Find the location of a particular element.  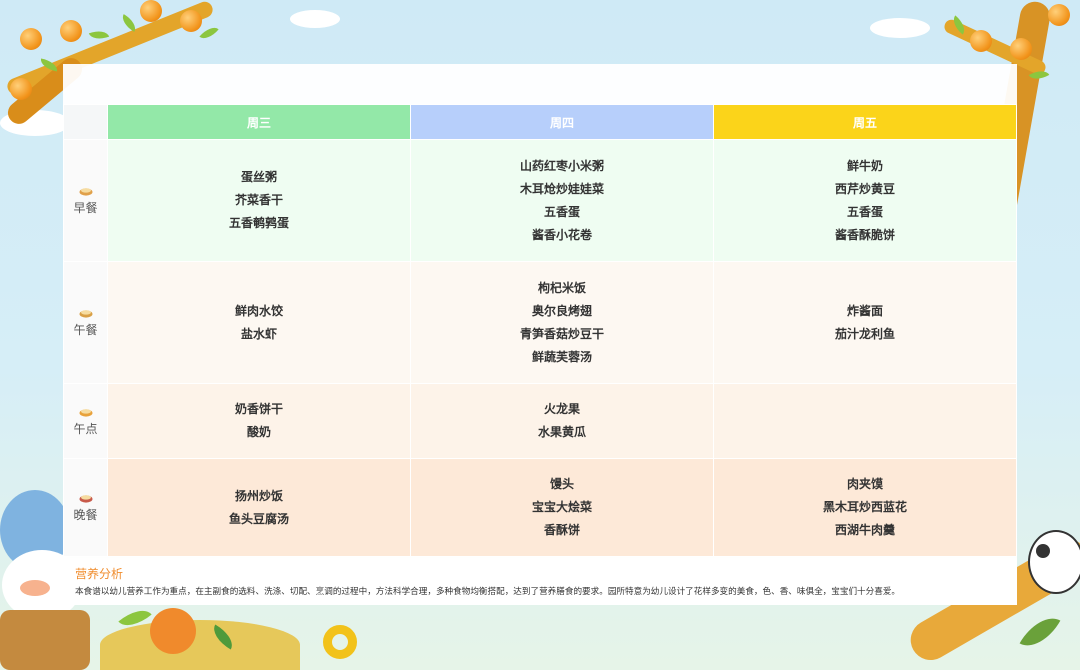

donut-decoration is located at coordinates (340, 642).